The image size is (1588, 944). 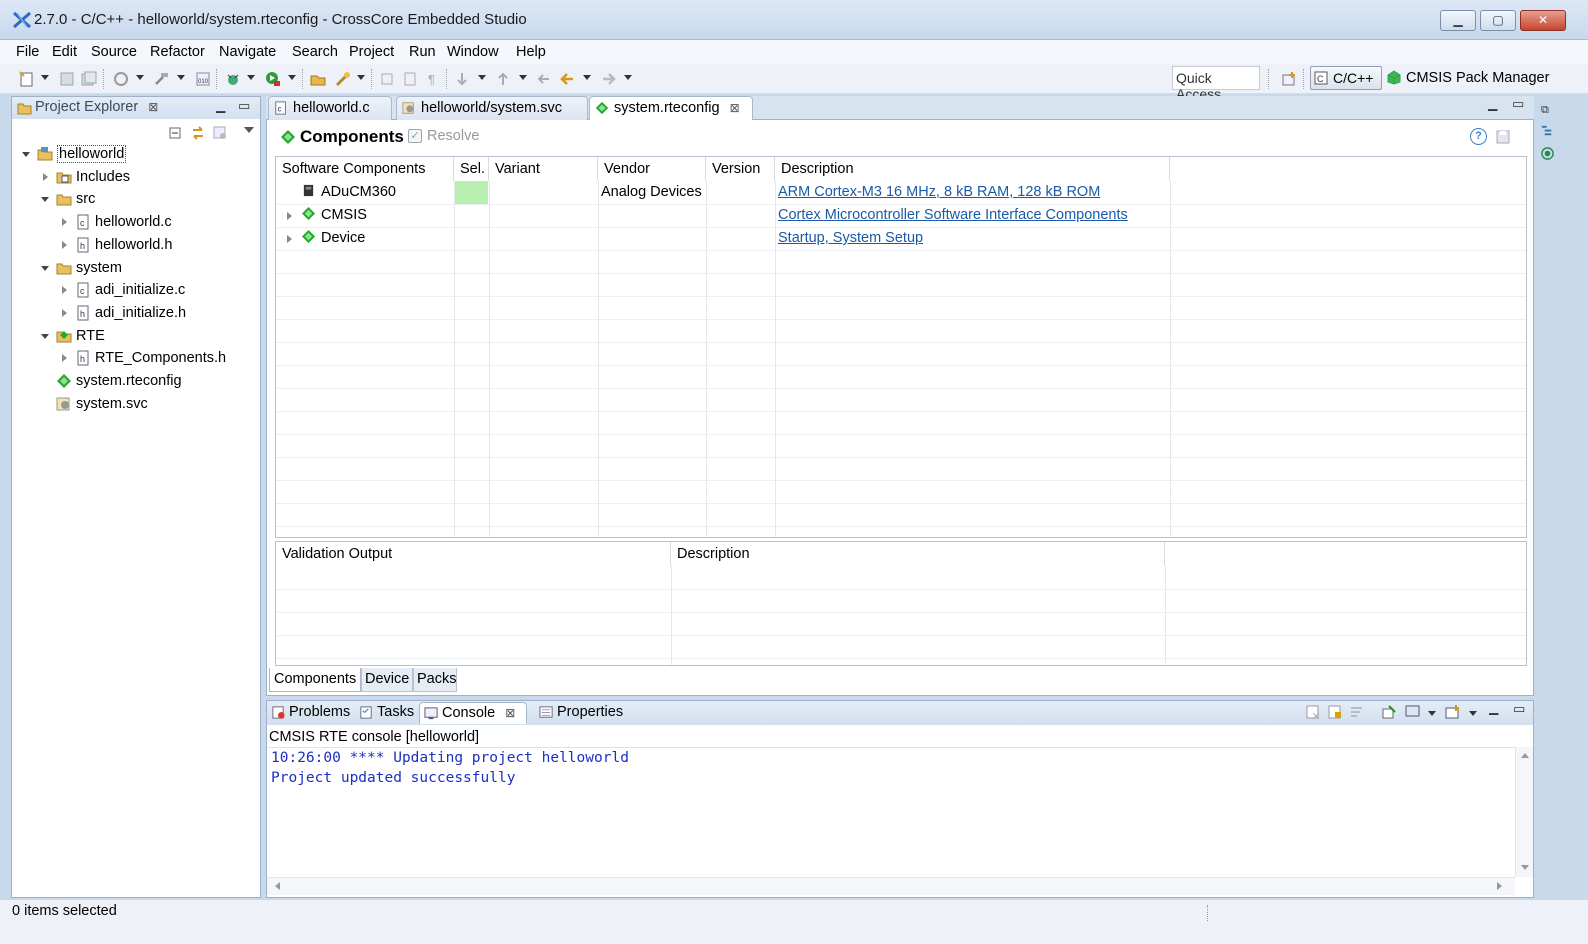 I want to click on menu-edit: Edit, so click(x=64, y=52).